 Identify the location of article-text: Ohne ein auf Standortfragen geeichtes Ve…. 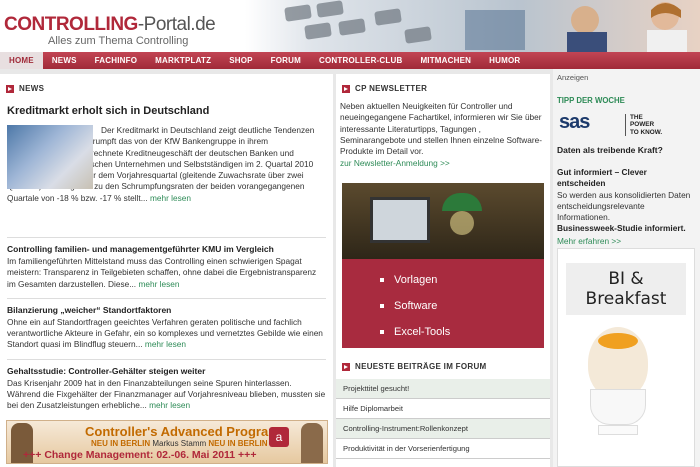
(166, 334).